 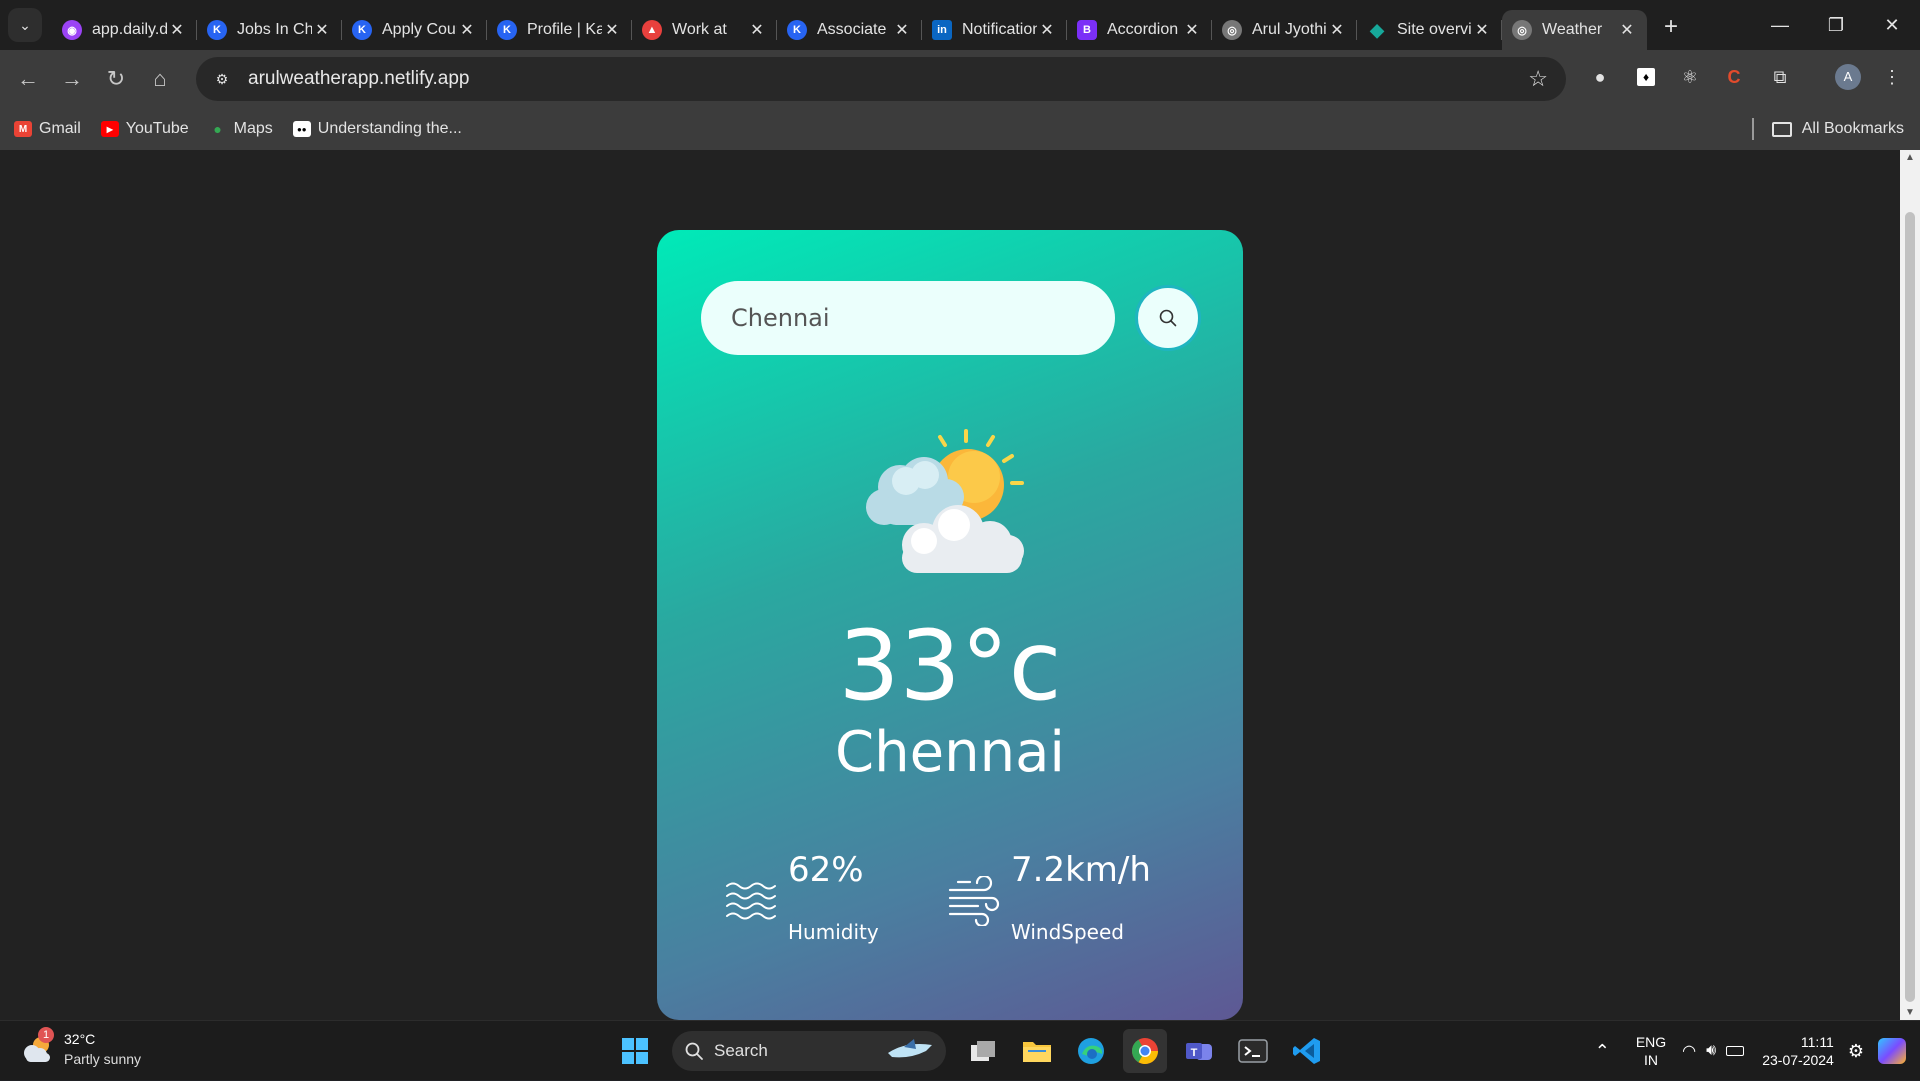 I want to click on tab-jobs: K Jobs In Chennai ✕, so click(x=269, y=30).